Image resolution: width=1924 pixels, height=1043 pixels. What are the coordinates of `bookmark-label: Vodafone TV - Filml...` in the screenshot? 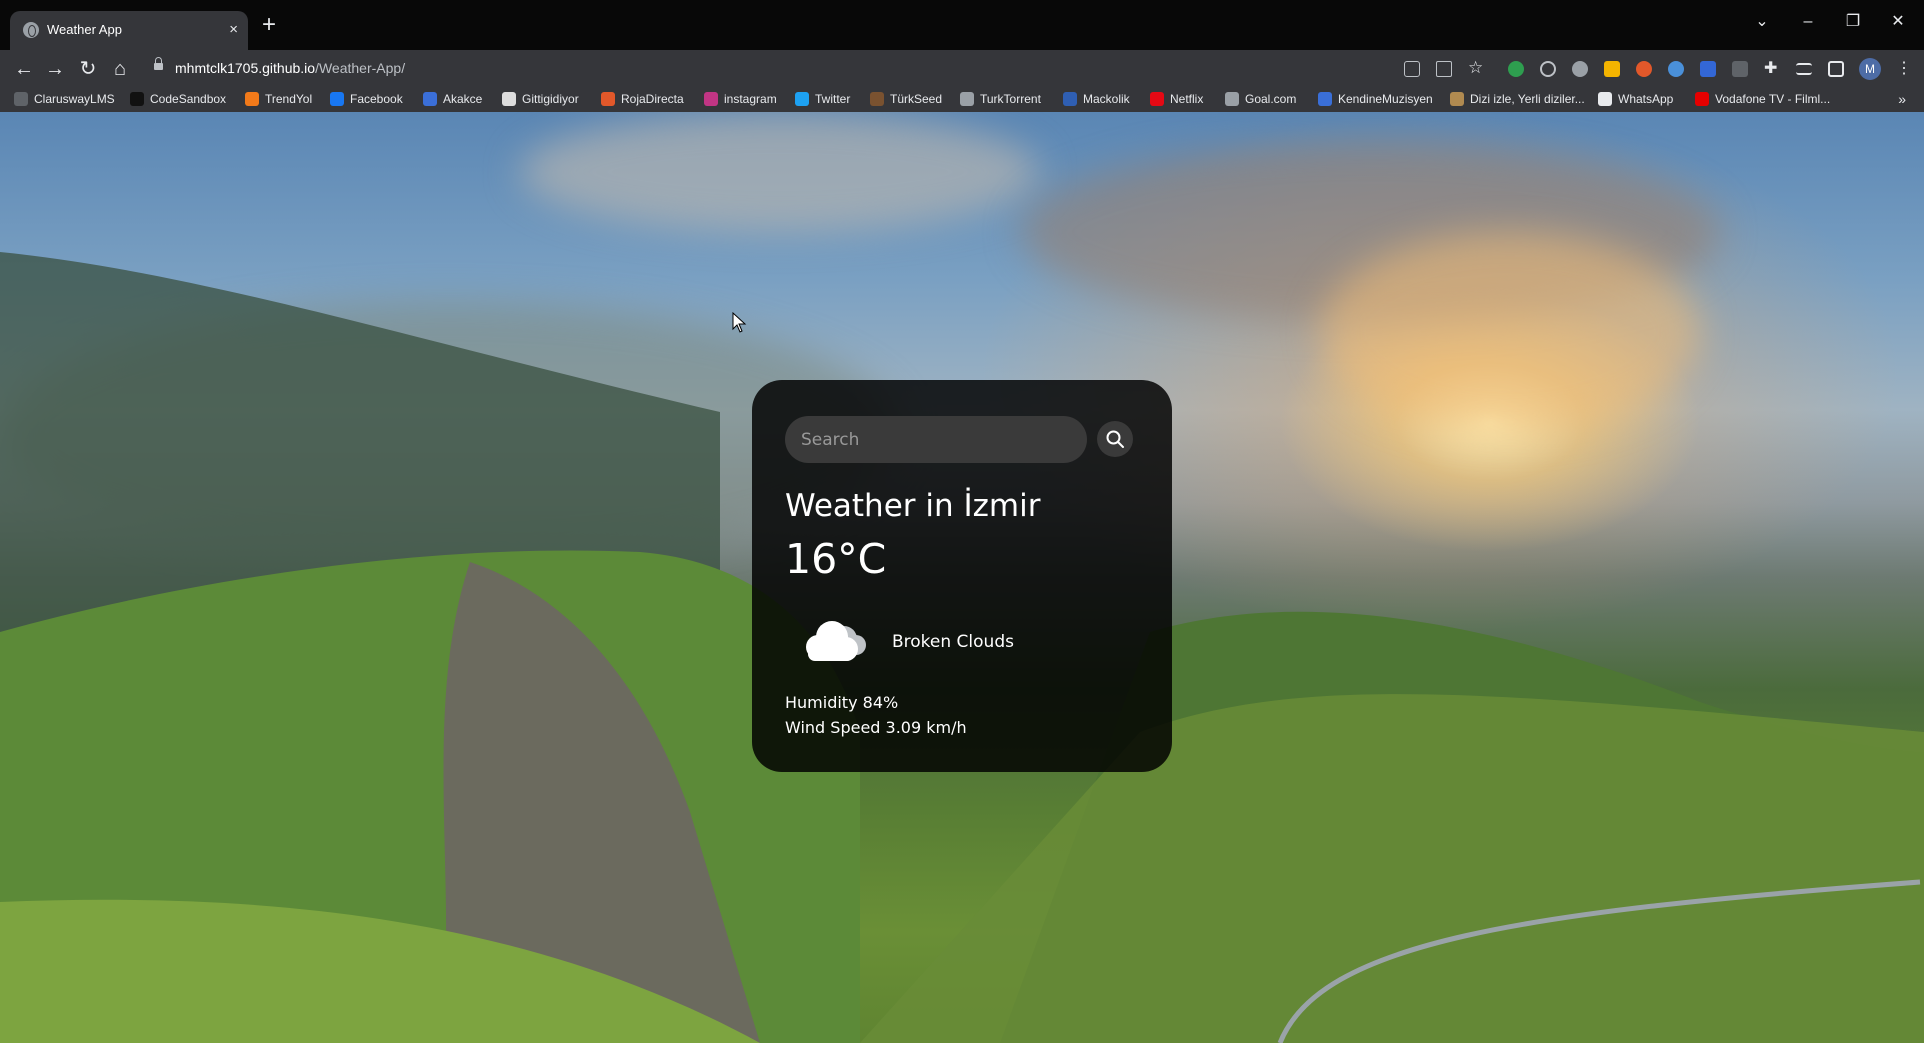 It's located at (1773, 99).